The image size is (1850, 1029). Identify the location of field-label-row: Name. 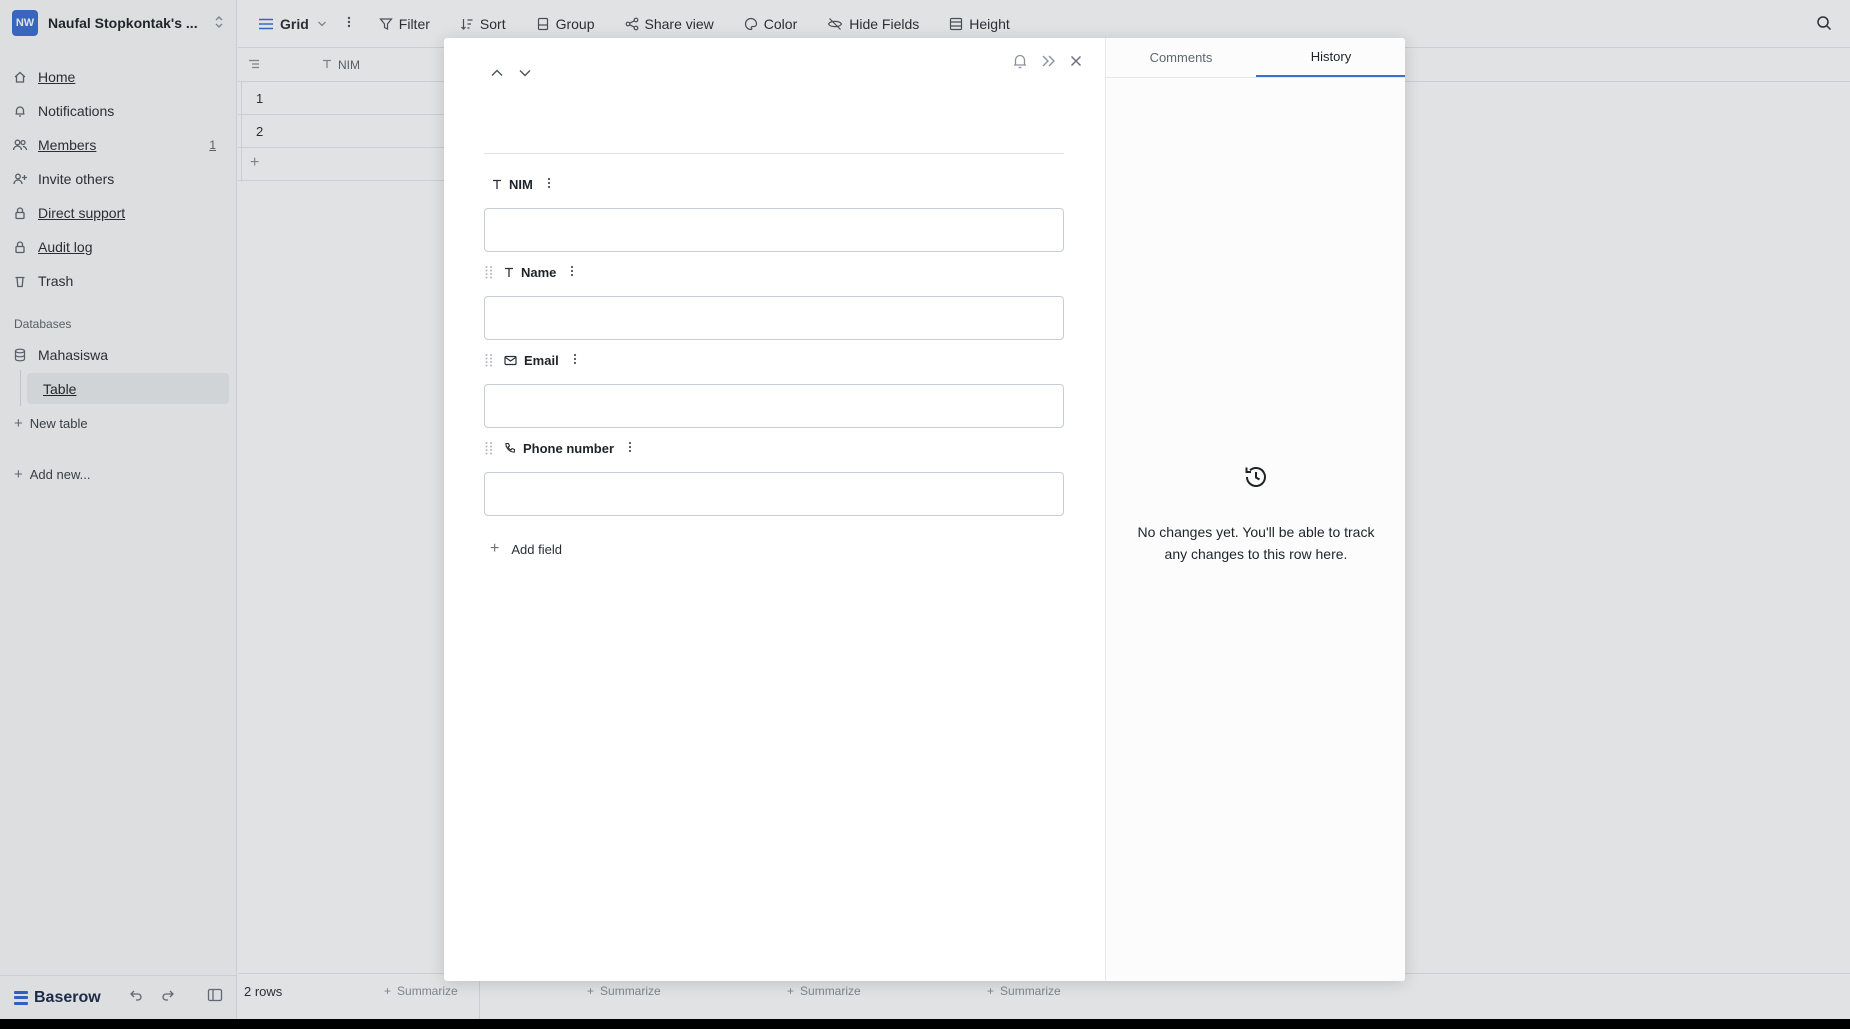
(774, 272).